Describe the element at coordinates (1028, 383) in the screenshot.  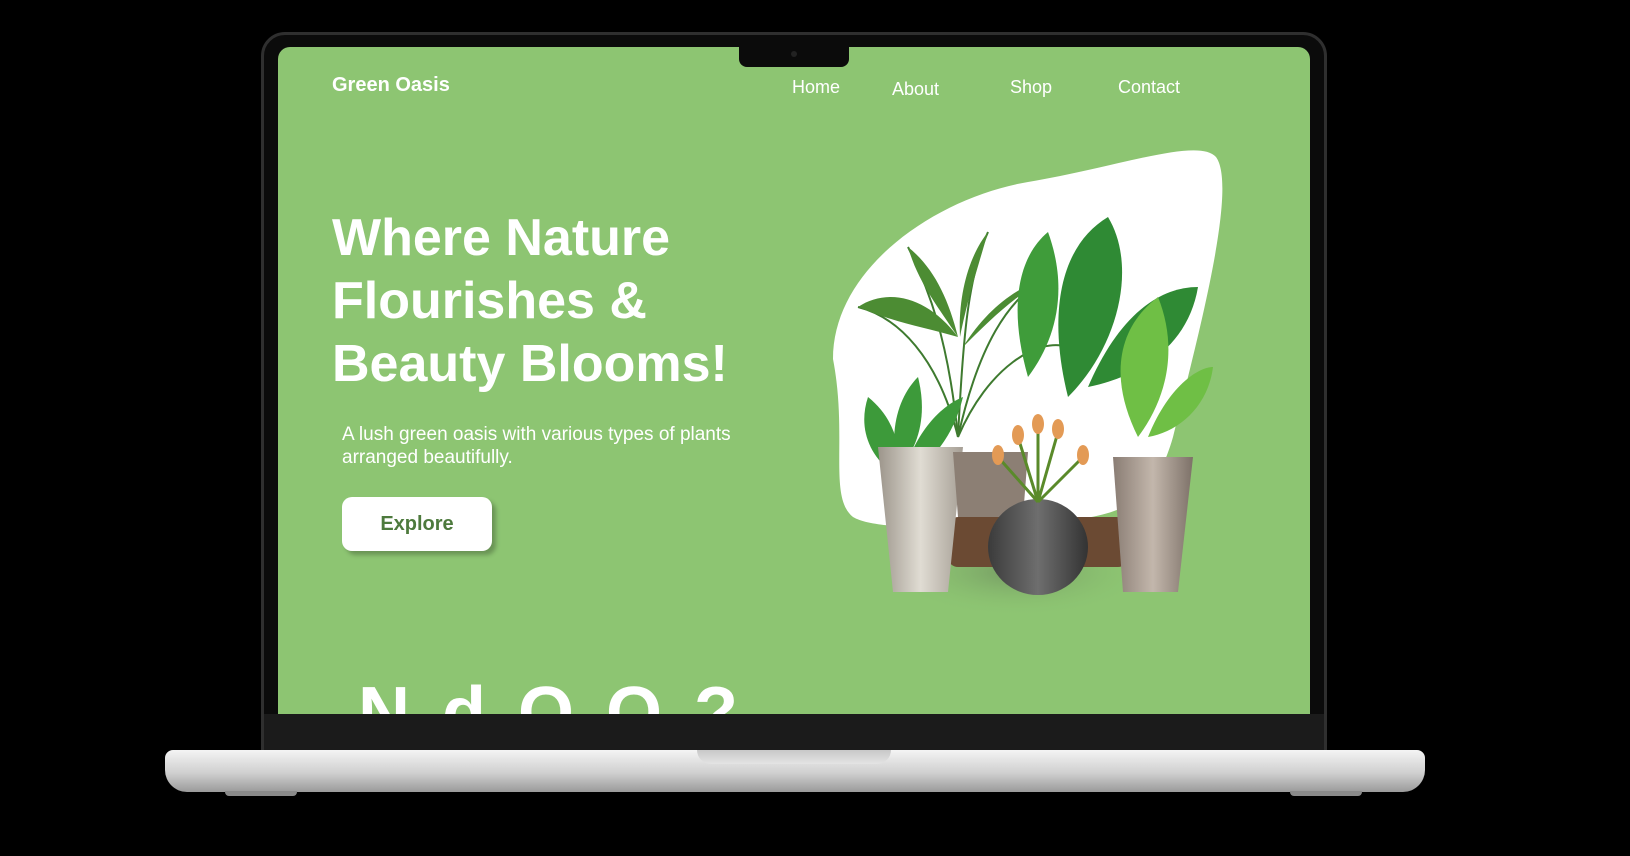
I see `potted-plants-illustration-icon` at that location.